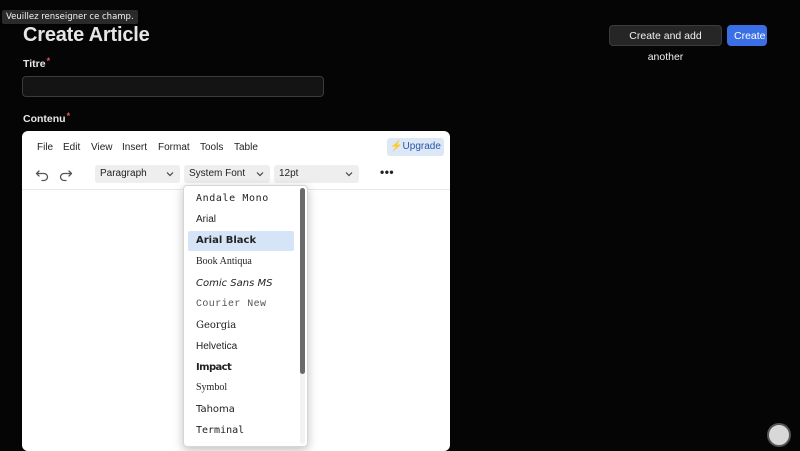 The height and width of the screenshot is (451, 800). I want to click on font-option-georgia: Georgia, so click(241, 326).